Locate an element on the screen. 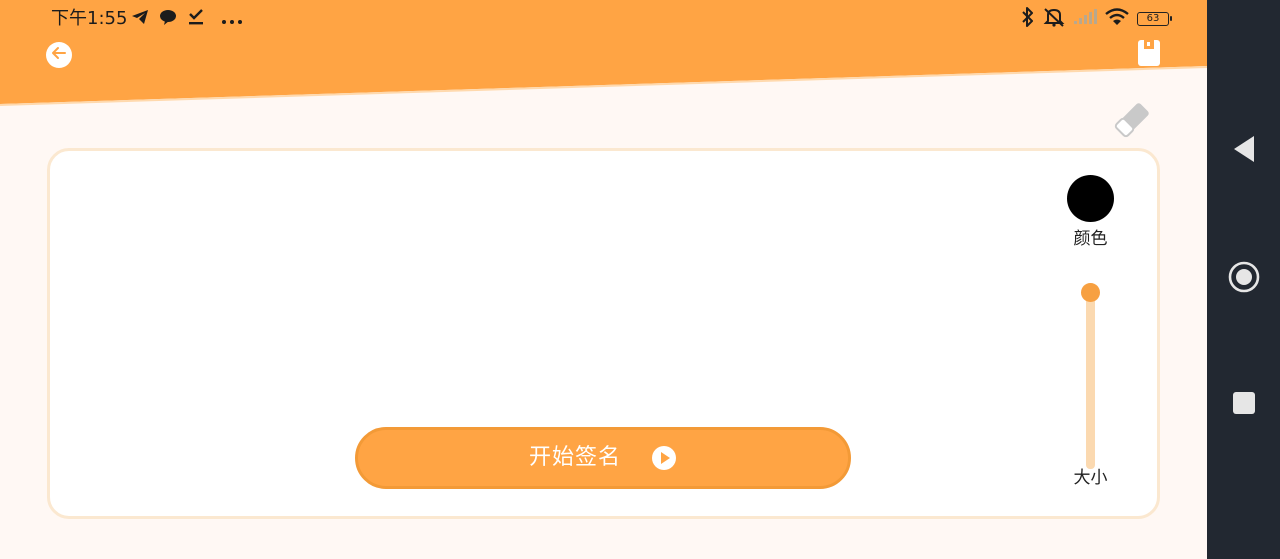  wifi-icon is located at coordinates (1117, 19).